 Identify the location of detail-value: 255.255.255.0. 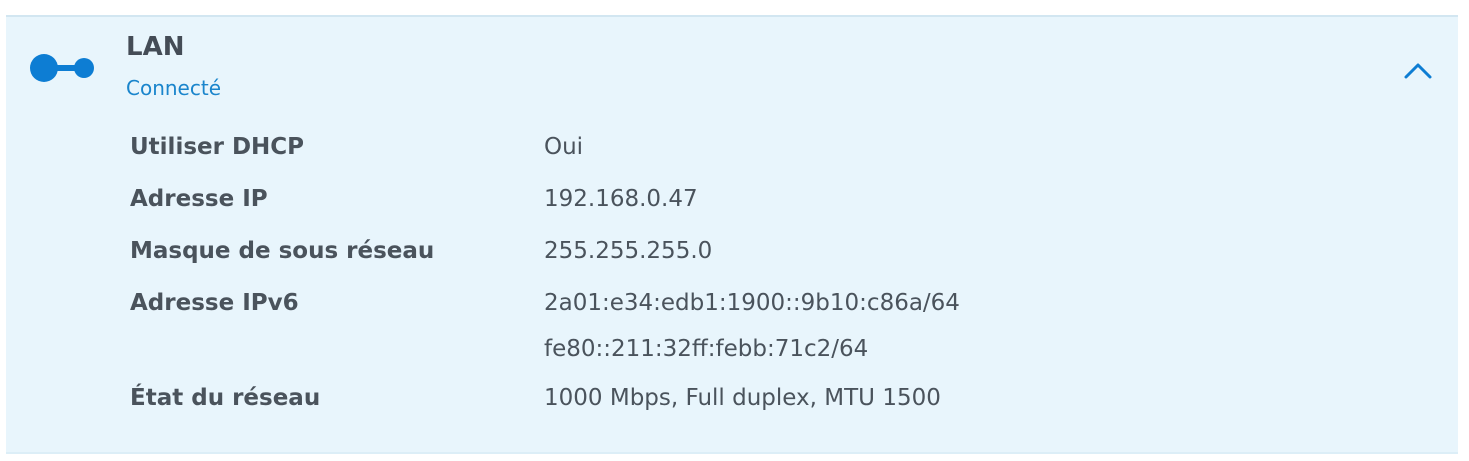
(628, 251).